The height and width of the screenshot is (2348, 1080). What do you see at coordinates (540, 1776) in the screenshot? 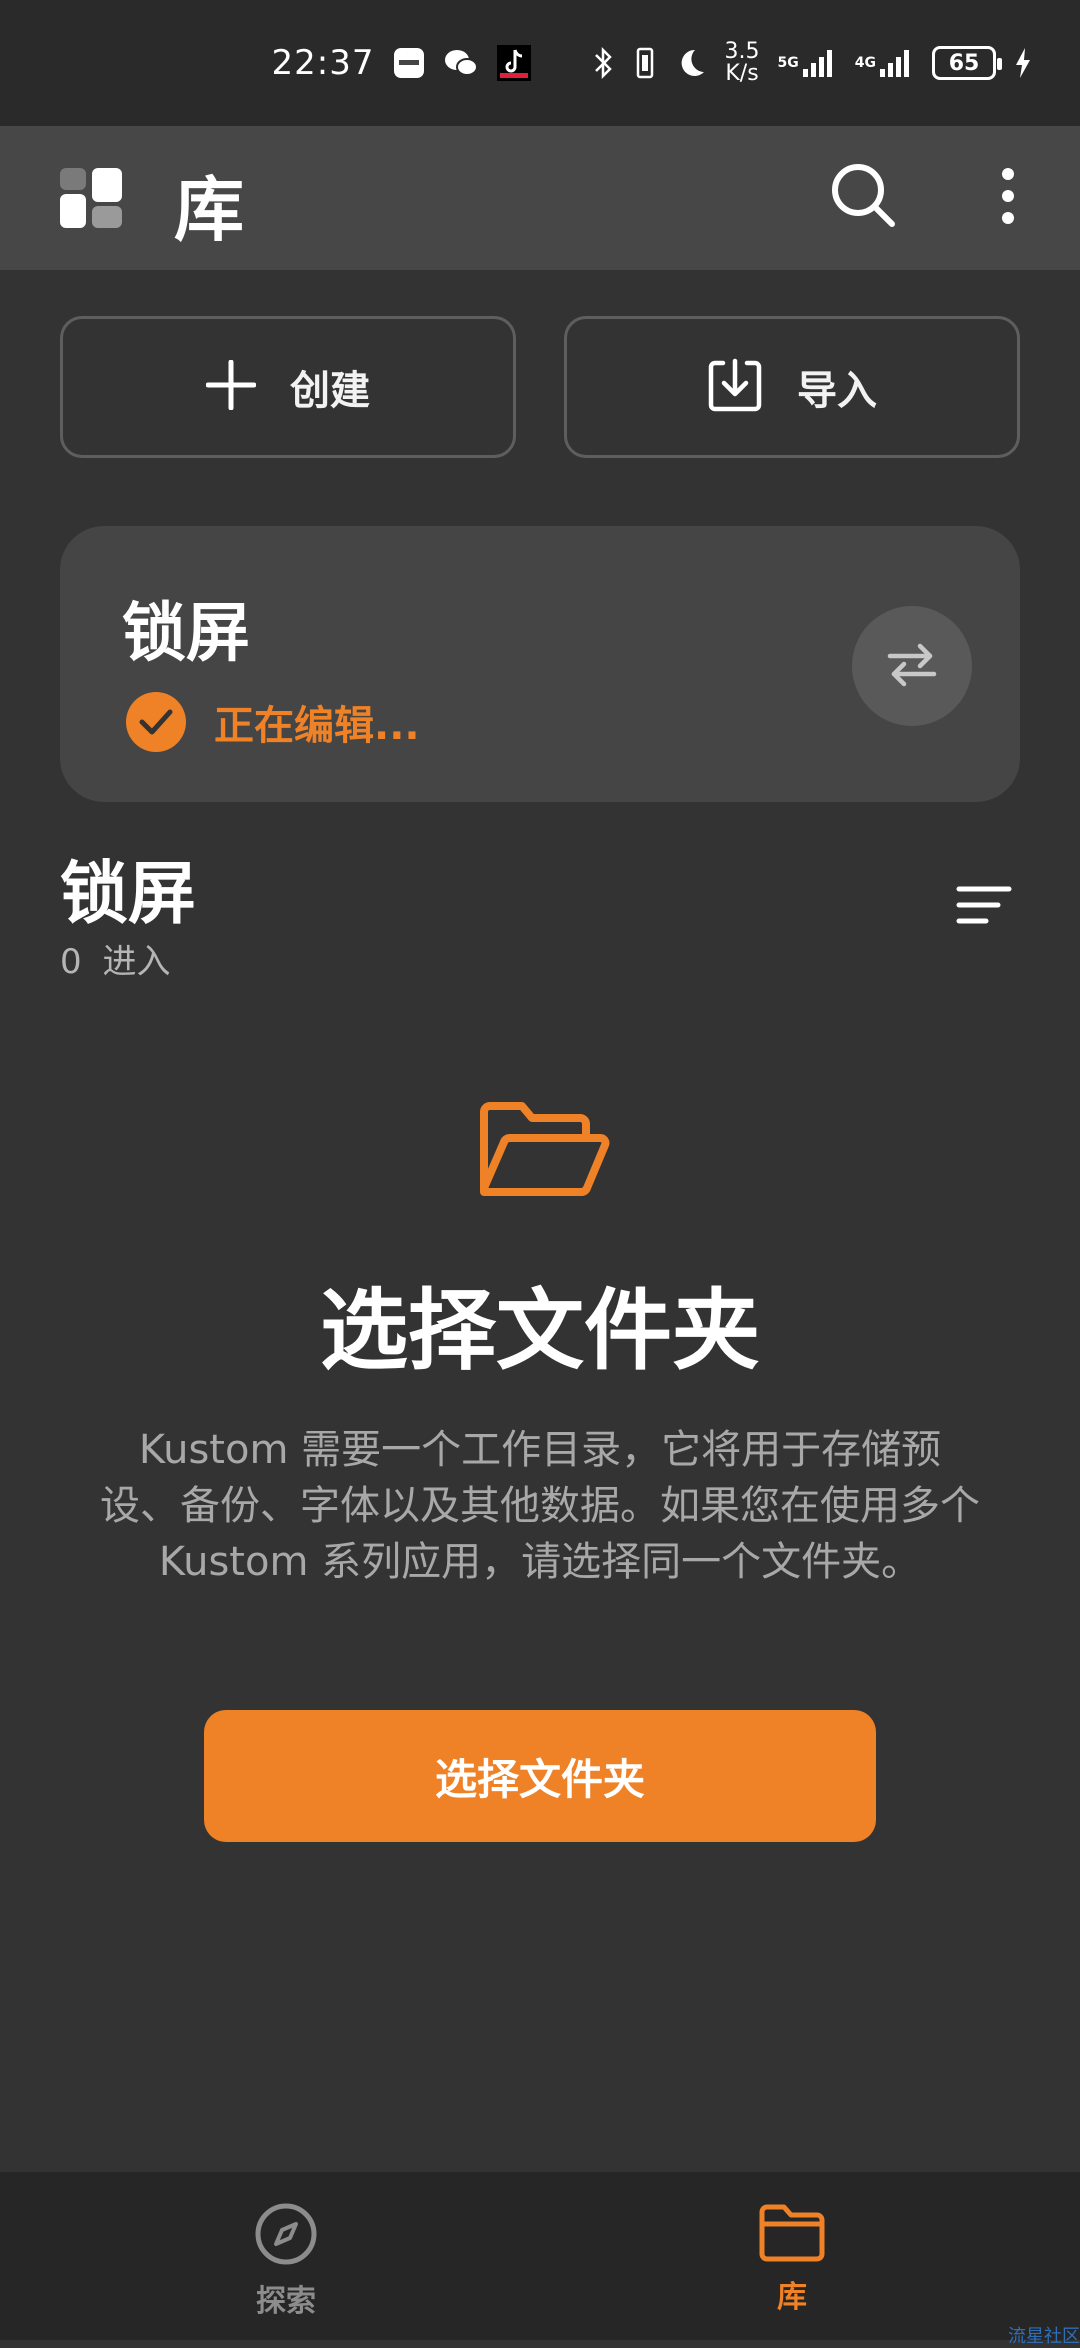
I see `select-folder-button: 选择文件夹` at bounding box center [540, 1776].